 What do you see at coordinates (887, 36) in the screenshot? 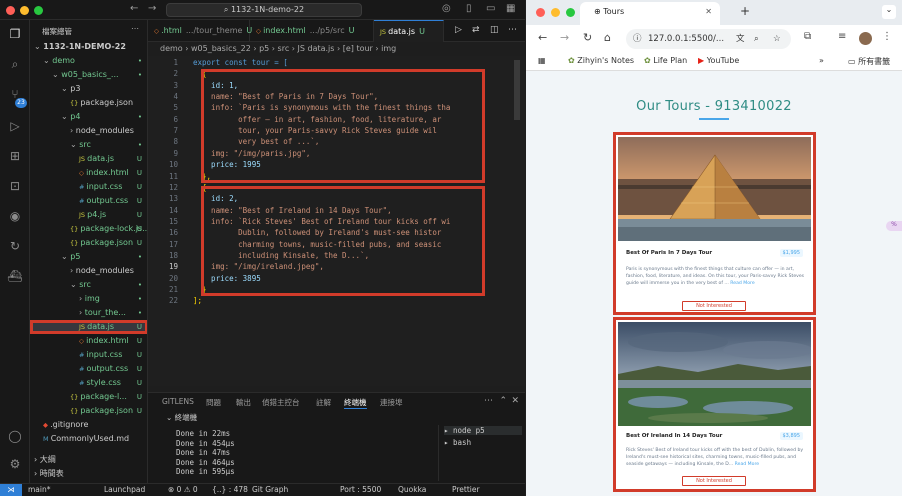
I see `browser-menu-icon: ⋮` at bounding box center [887, 36].